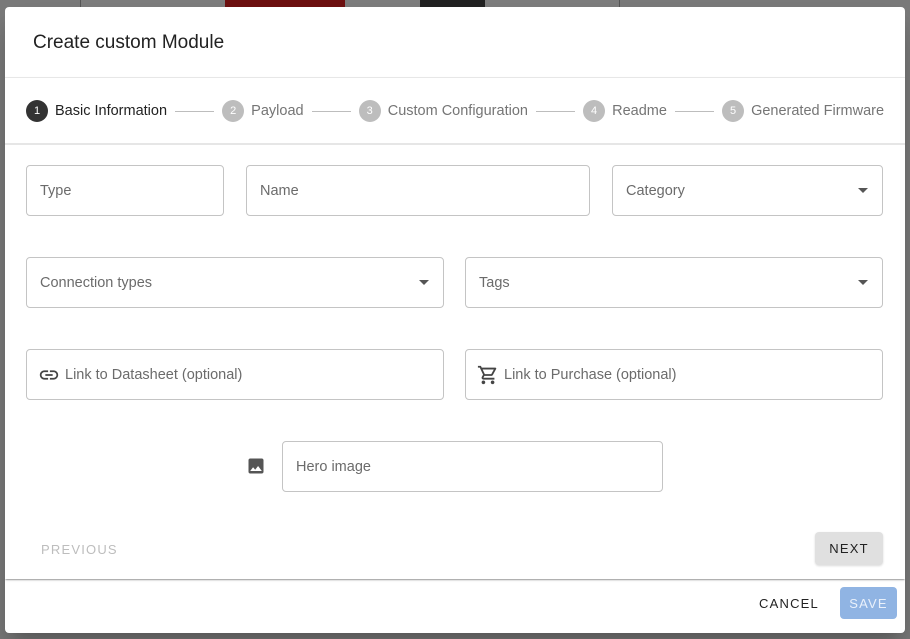  Describe the element at coordinates (78, 549) in the screenshot. I see `previous-button: PREVIOUS` at that location.